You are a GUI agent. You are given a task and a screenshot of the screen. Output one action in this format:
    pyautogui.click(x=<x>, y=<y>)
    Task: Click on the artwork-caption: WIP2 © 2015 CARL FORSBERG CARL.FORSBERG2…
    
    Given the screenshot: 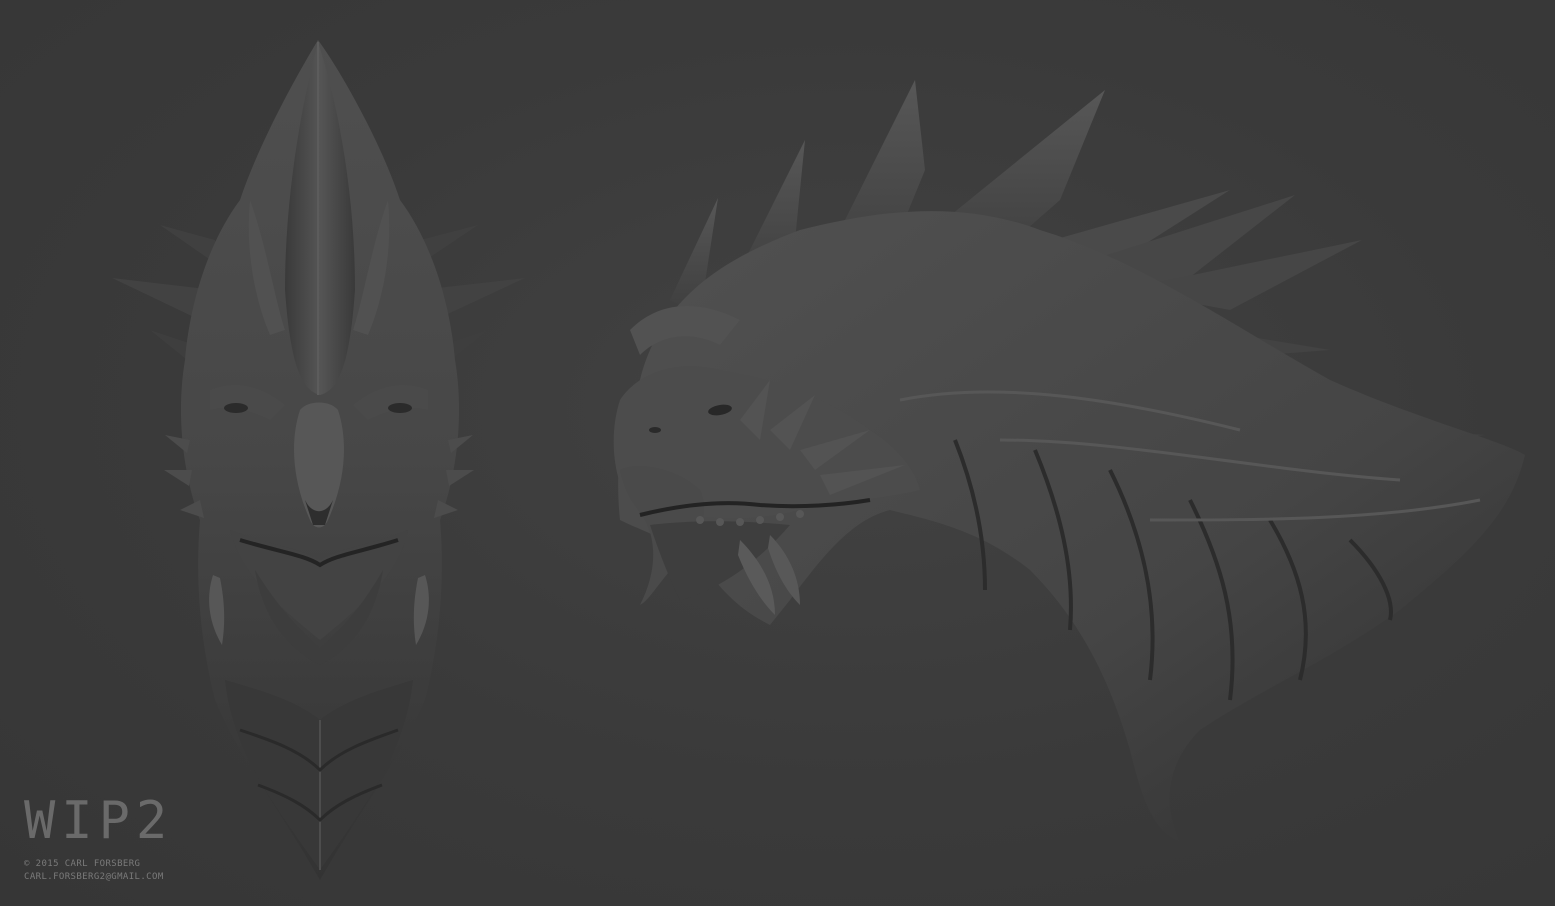 What is the action you would take?
    pyautogui.click(x=98, y=838)
    